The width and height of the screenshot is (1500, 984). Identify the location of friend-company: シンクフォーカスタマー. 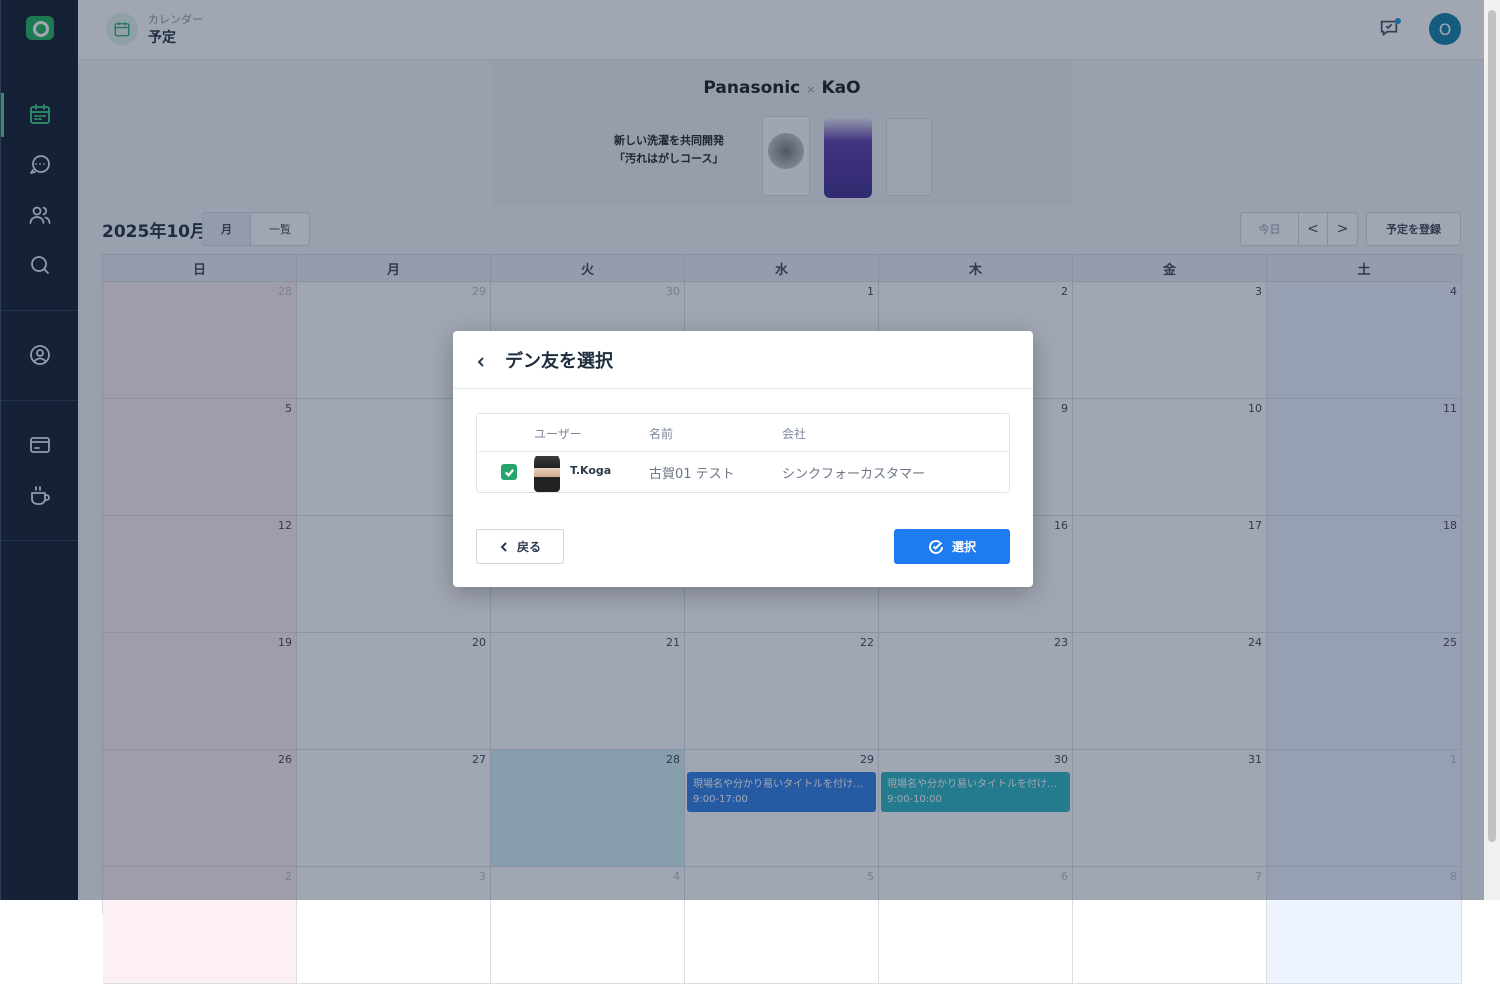
(854, 474).